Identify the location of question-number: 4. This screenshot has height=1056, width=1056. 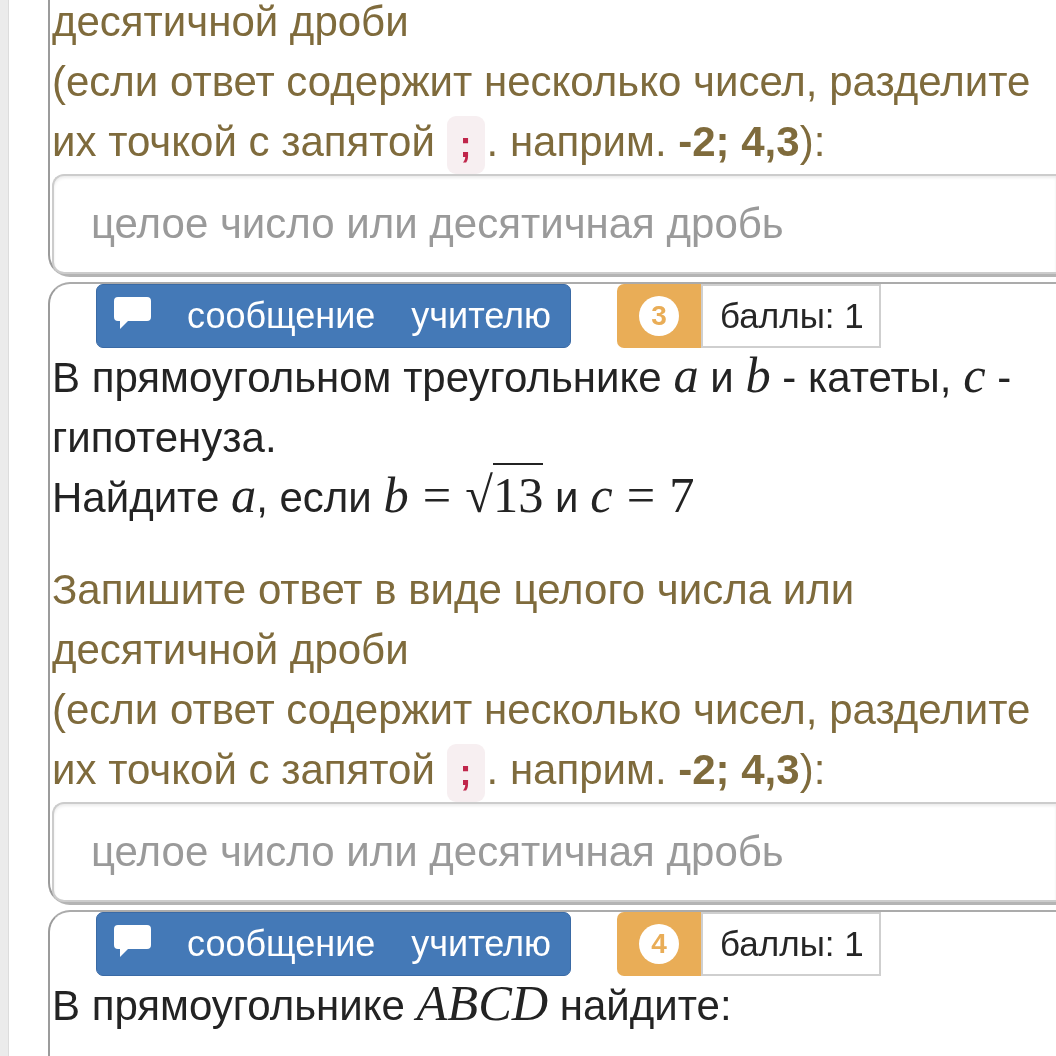
(659, 943).